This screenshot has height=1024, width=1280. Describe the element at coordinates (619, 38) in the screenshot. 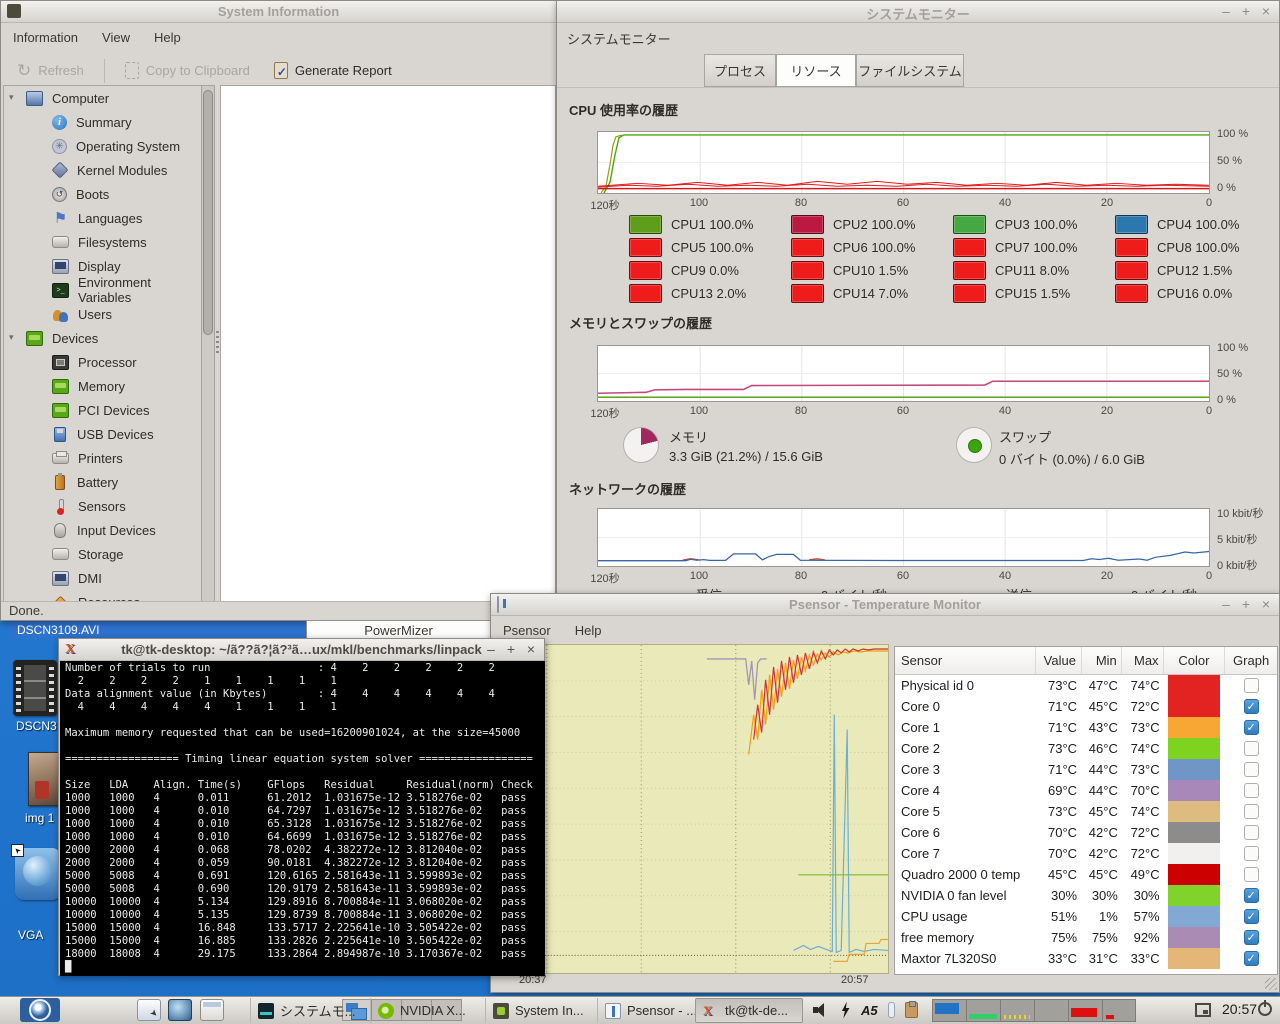

I see `menu-system-monitor: システムモニター` at that location.